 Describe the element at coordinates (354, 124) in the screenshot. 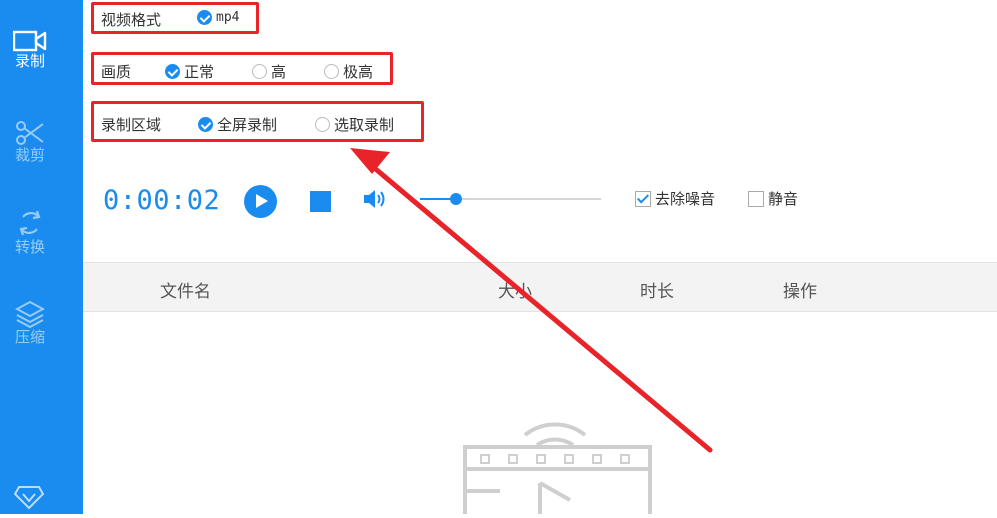

I see `area-option-select: 选取录制` at that location.